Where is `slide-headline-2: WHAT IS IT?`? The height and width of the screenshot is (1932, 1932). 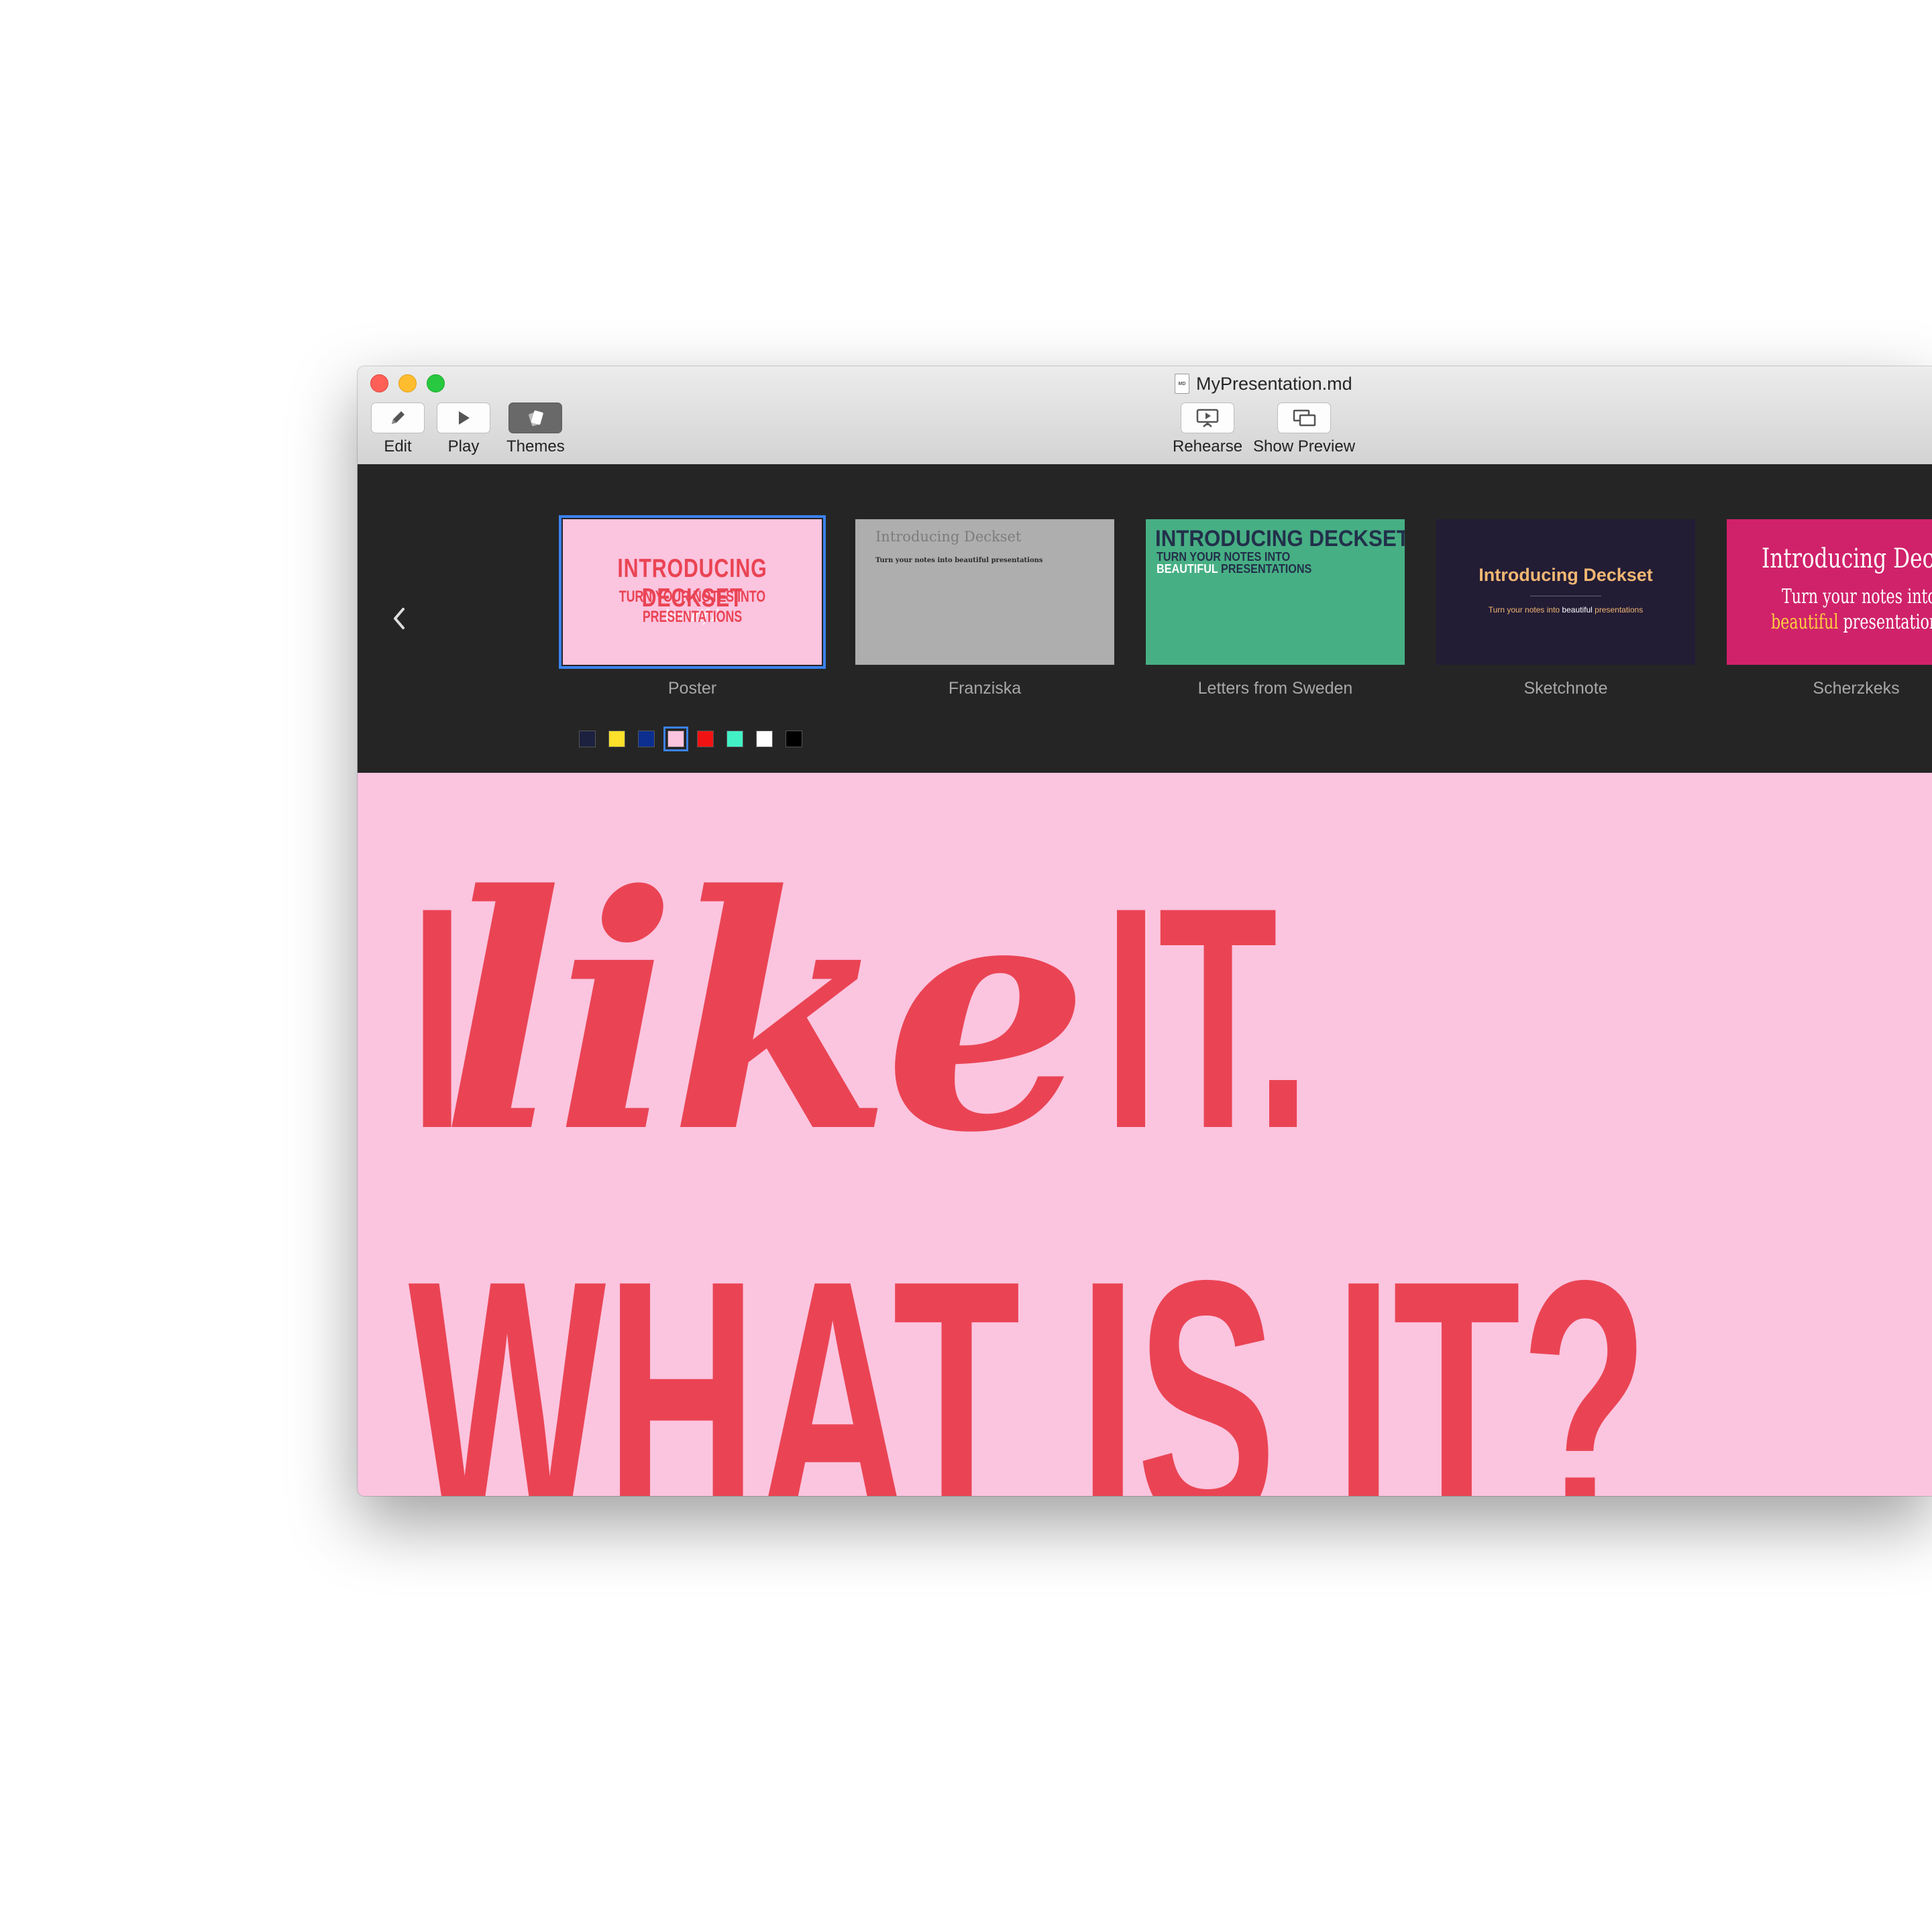
slide-headline-2: WHAT IS IT? is located at coordinates (1028, 1352).